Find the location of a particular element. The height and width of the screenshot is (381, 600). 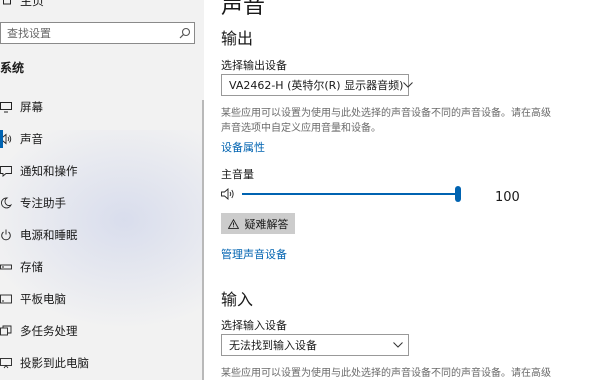

input-device-value: 无法找到输入设备 is located at coordinates (273, 345).